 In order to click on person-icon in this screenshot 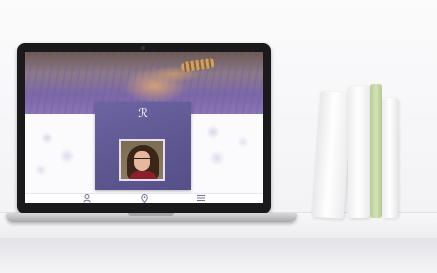, I will do `click(87, 198)`.